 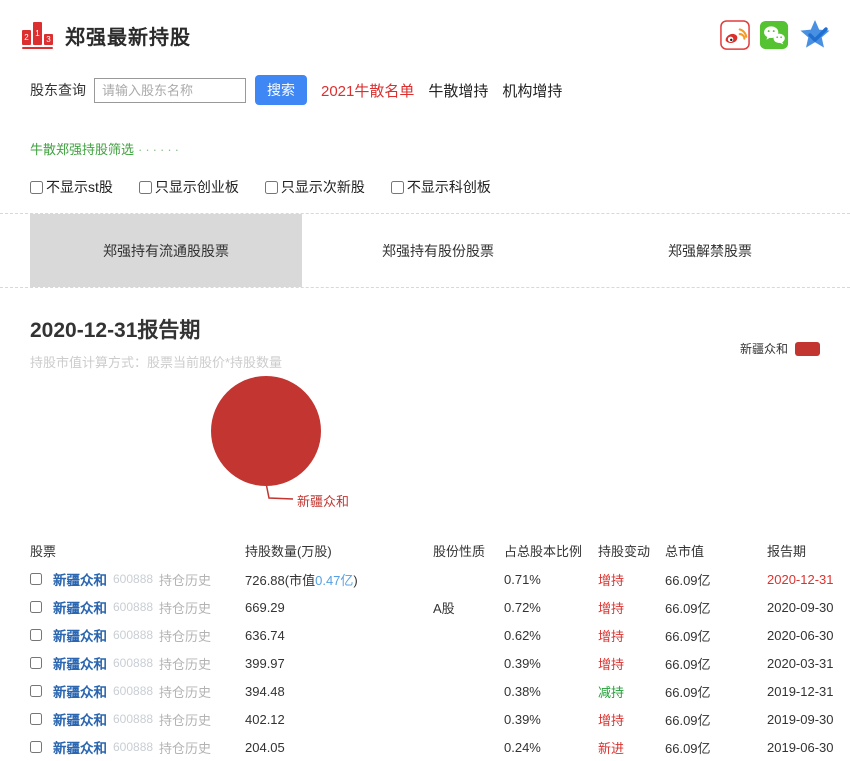 I want to click on podium-bar-1: 1, so click(x=37, y=33).